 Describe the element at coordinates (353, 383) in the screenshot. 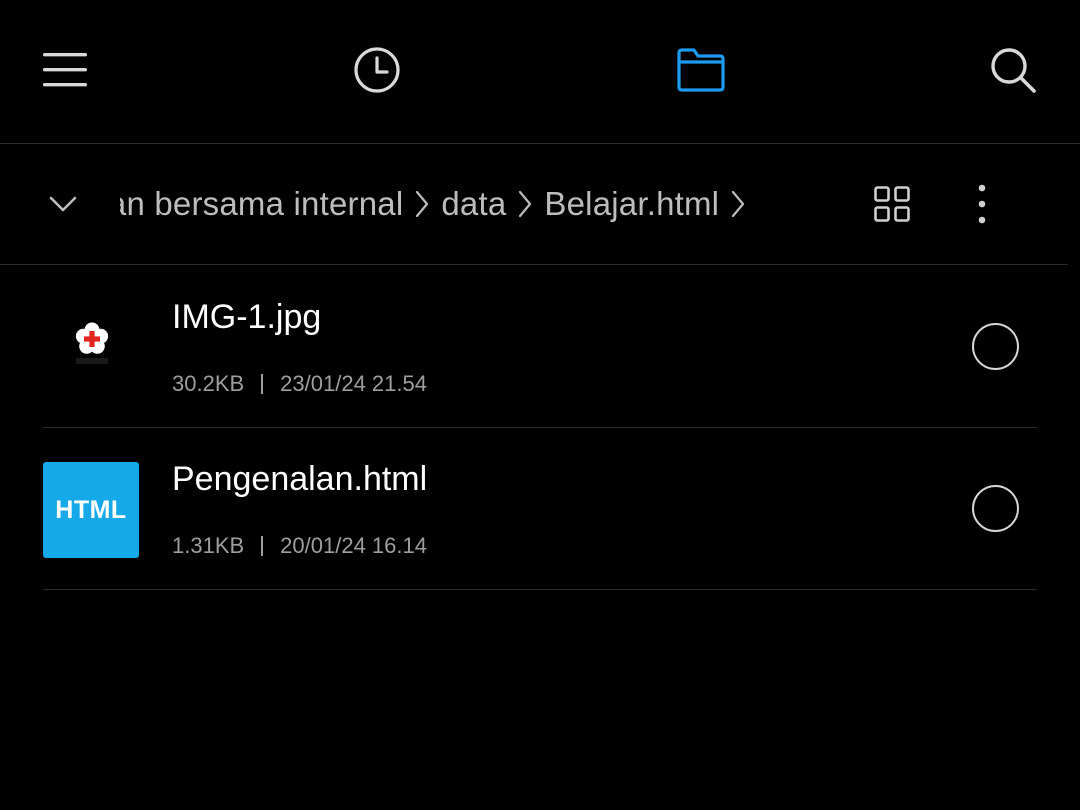

I see `file-date: 23/01/24 21.54` at that location.